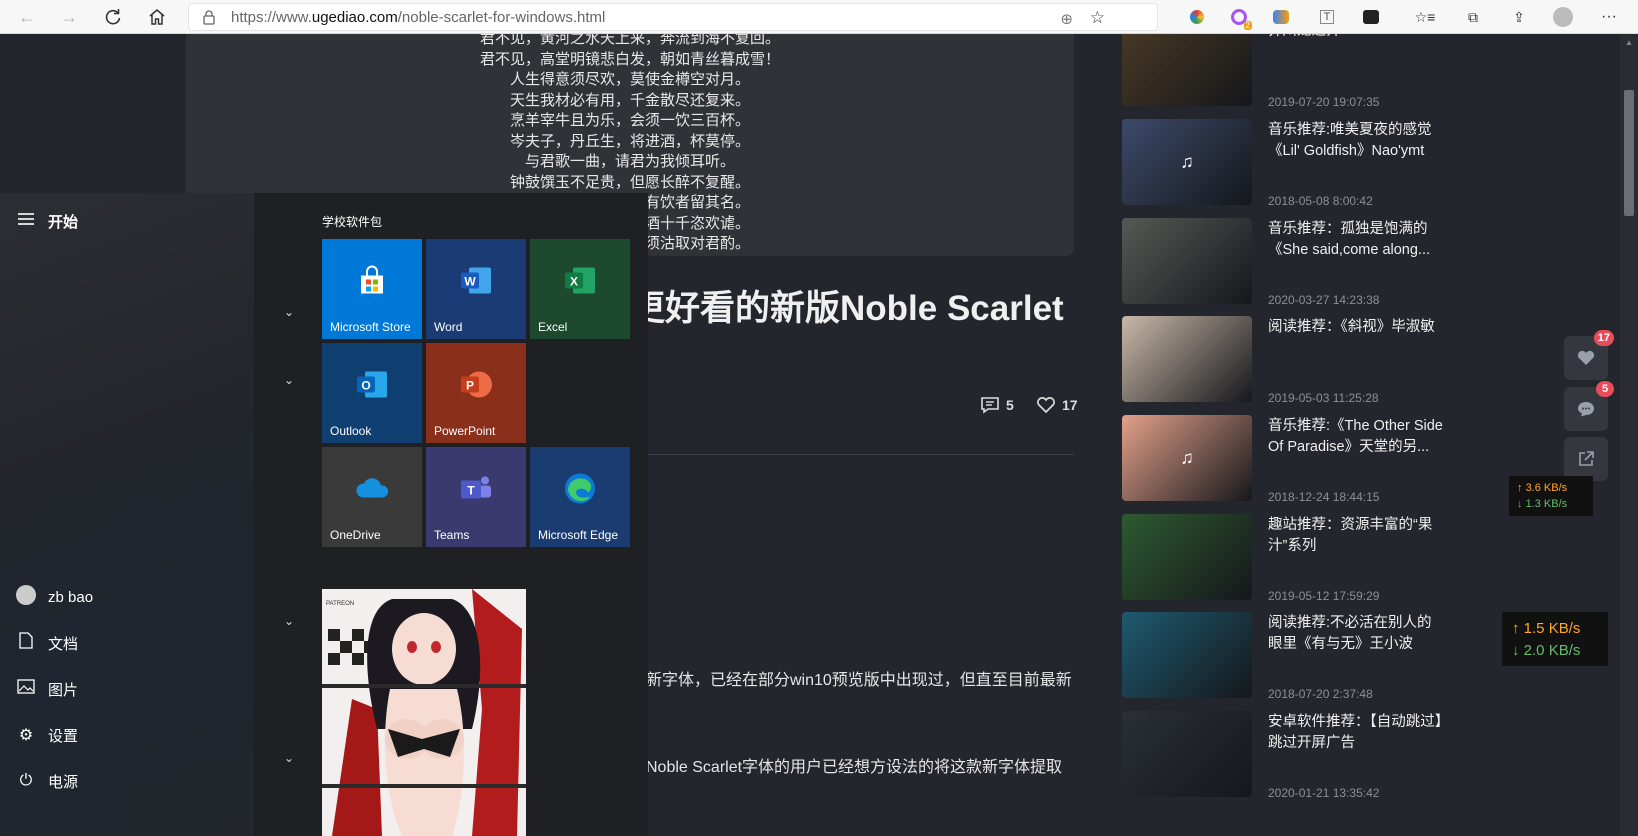 This screenshot has width=1638, height=836. What do you see at coordinates (1355, 634) in the screenshot?
I see `sidebar-article-title: 阅读推荐:不必活在别人的眼里《有与无》王小波` at bounding box center [1355, 634].